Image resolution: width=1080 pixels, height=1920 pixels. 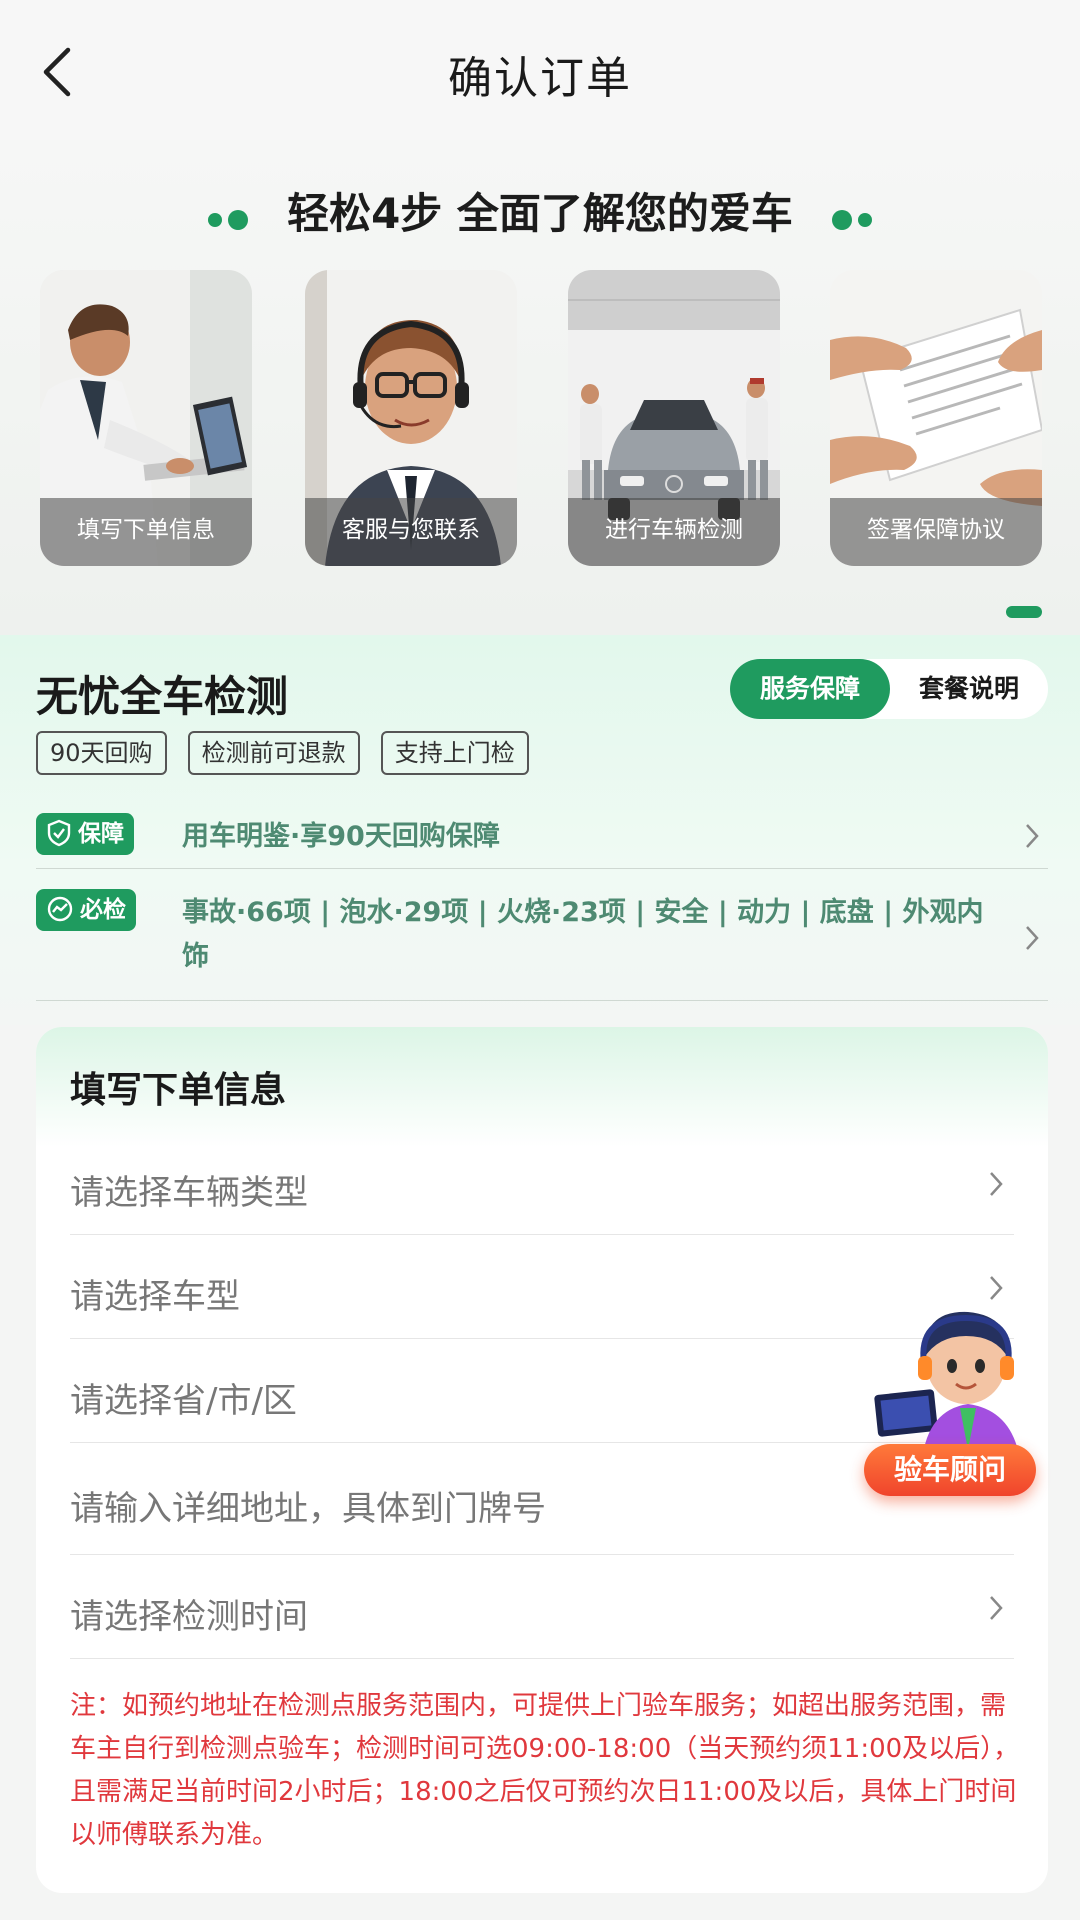 I want to click on decor-dots-right, so click(x=849, y=216).